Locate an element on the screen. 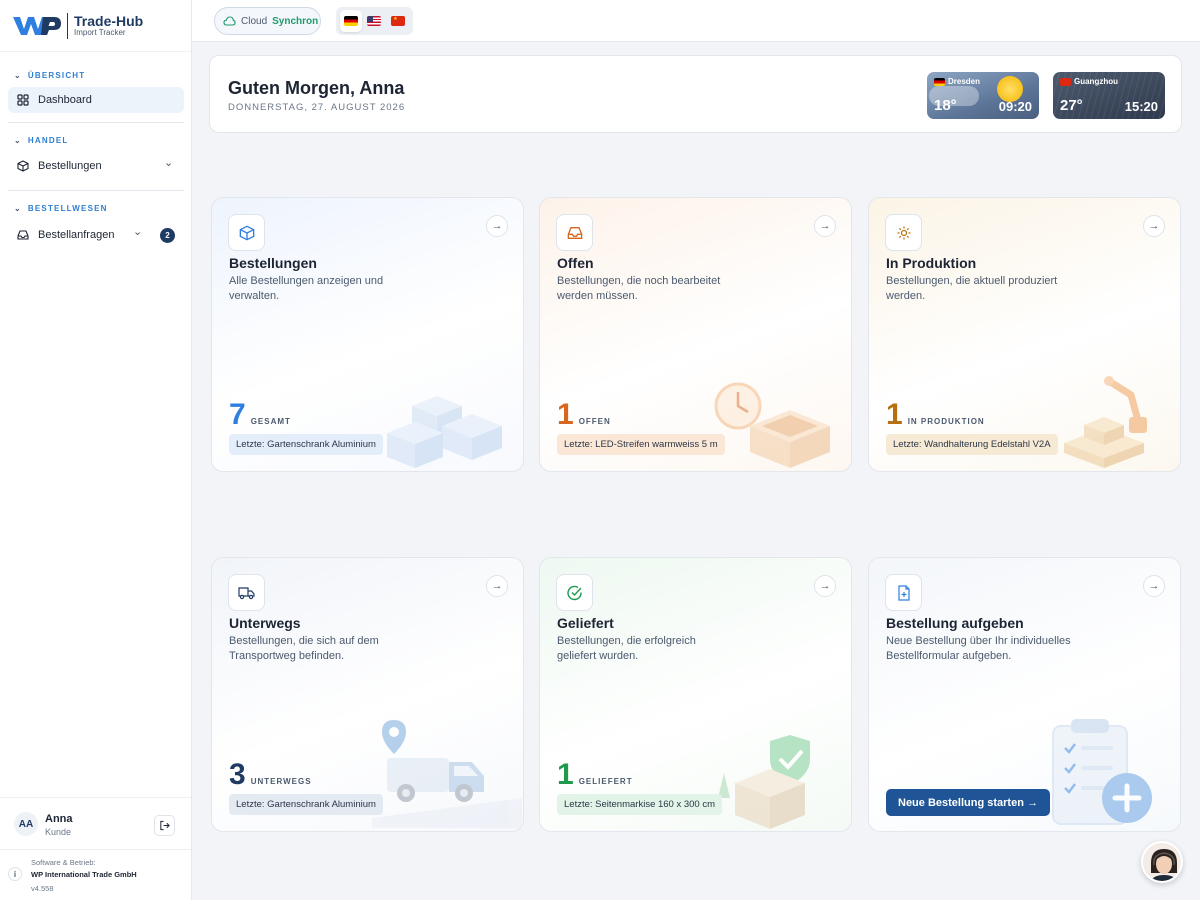 This screenshot has width=1200, height=900. check-circle-icon is located at coordinates (574, 592).